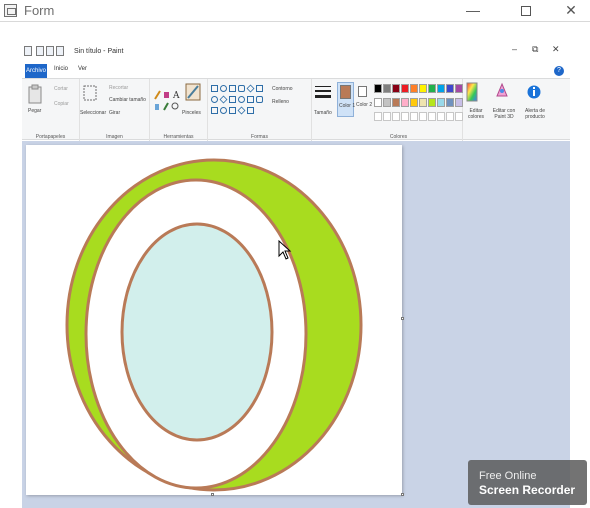 The image size is (590, 508). I want to click on tools-group: A Pinceles Herramientas, so click(179, 110).